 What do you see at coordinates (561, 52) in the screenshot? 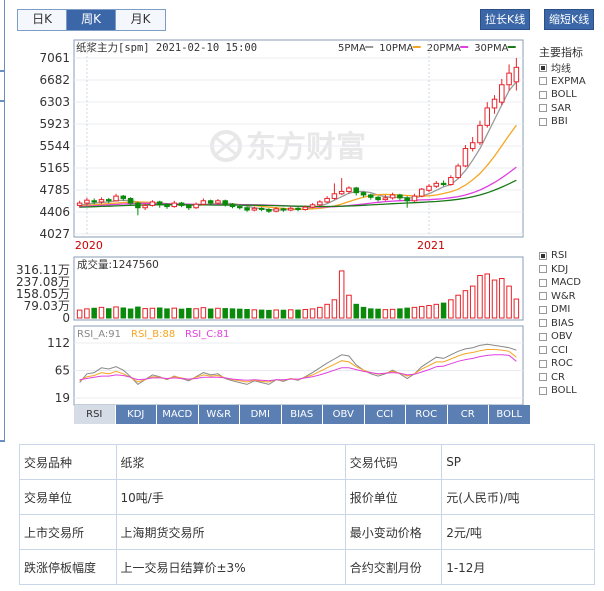
I see `main-indicator-title: 主要指标` at bounding box center [561, 52].